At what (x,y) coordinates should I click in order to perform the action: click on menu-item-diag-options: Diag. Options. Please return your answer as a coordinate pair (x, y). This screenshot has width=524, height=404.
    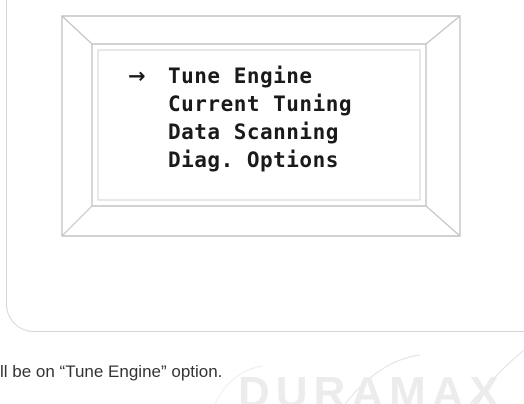
    Looking at the image, I should click on (269, 160).